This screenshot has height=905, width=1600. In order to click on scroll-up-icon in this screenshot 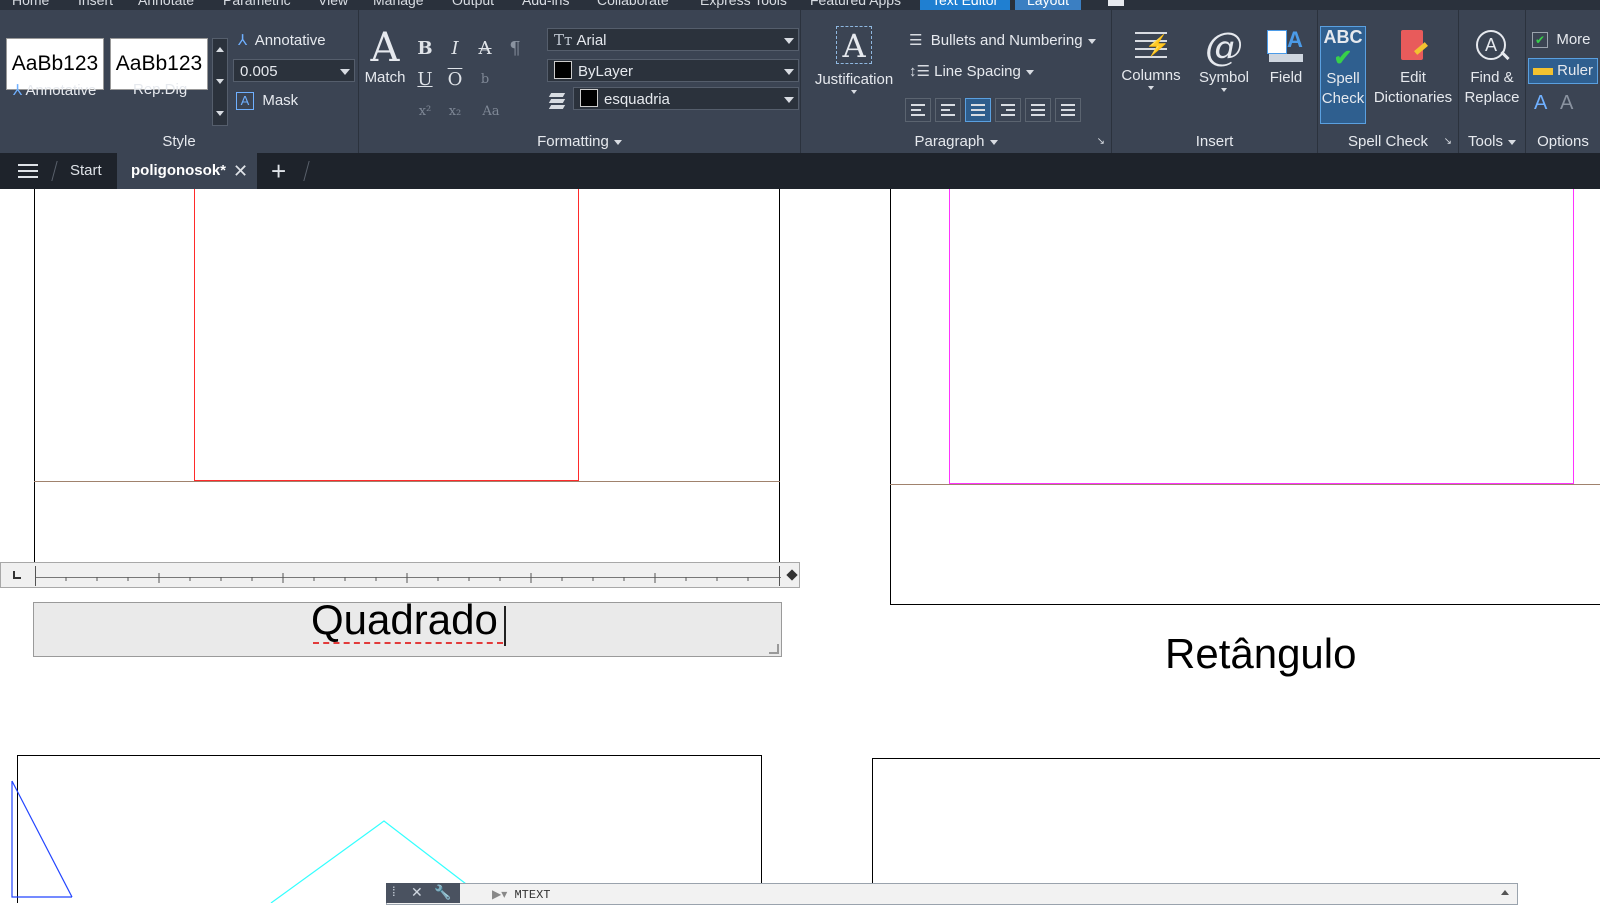, I will do `click(220, 49)`.